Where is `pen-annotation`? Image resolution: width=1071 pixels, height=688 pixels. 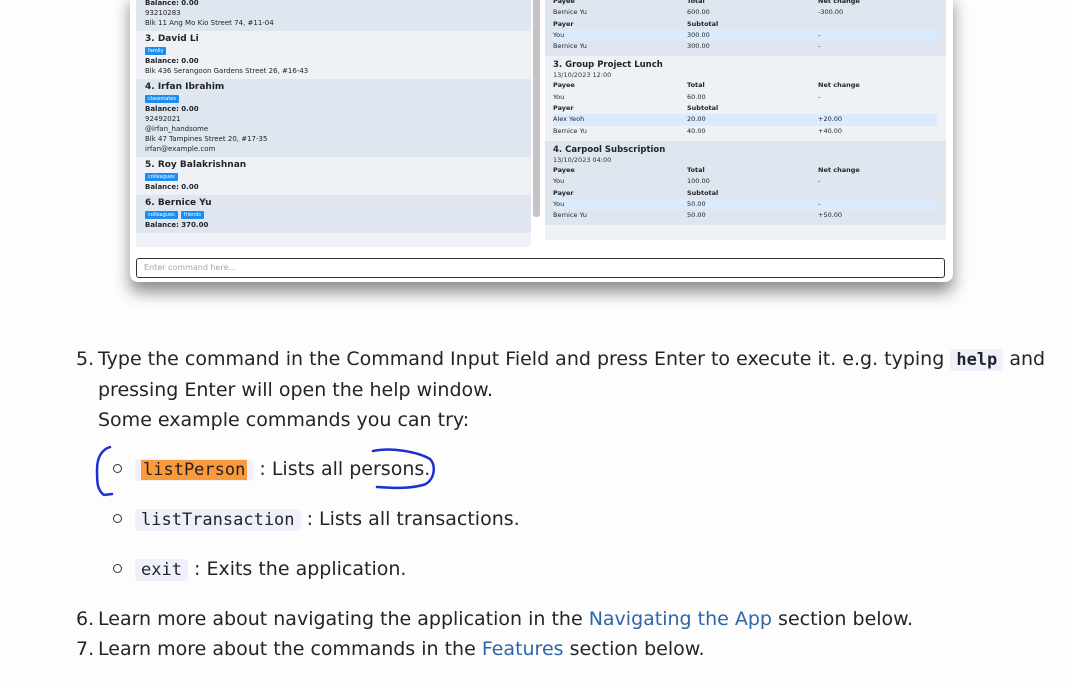
pen-annotation is located at coordinates (265, 471).